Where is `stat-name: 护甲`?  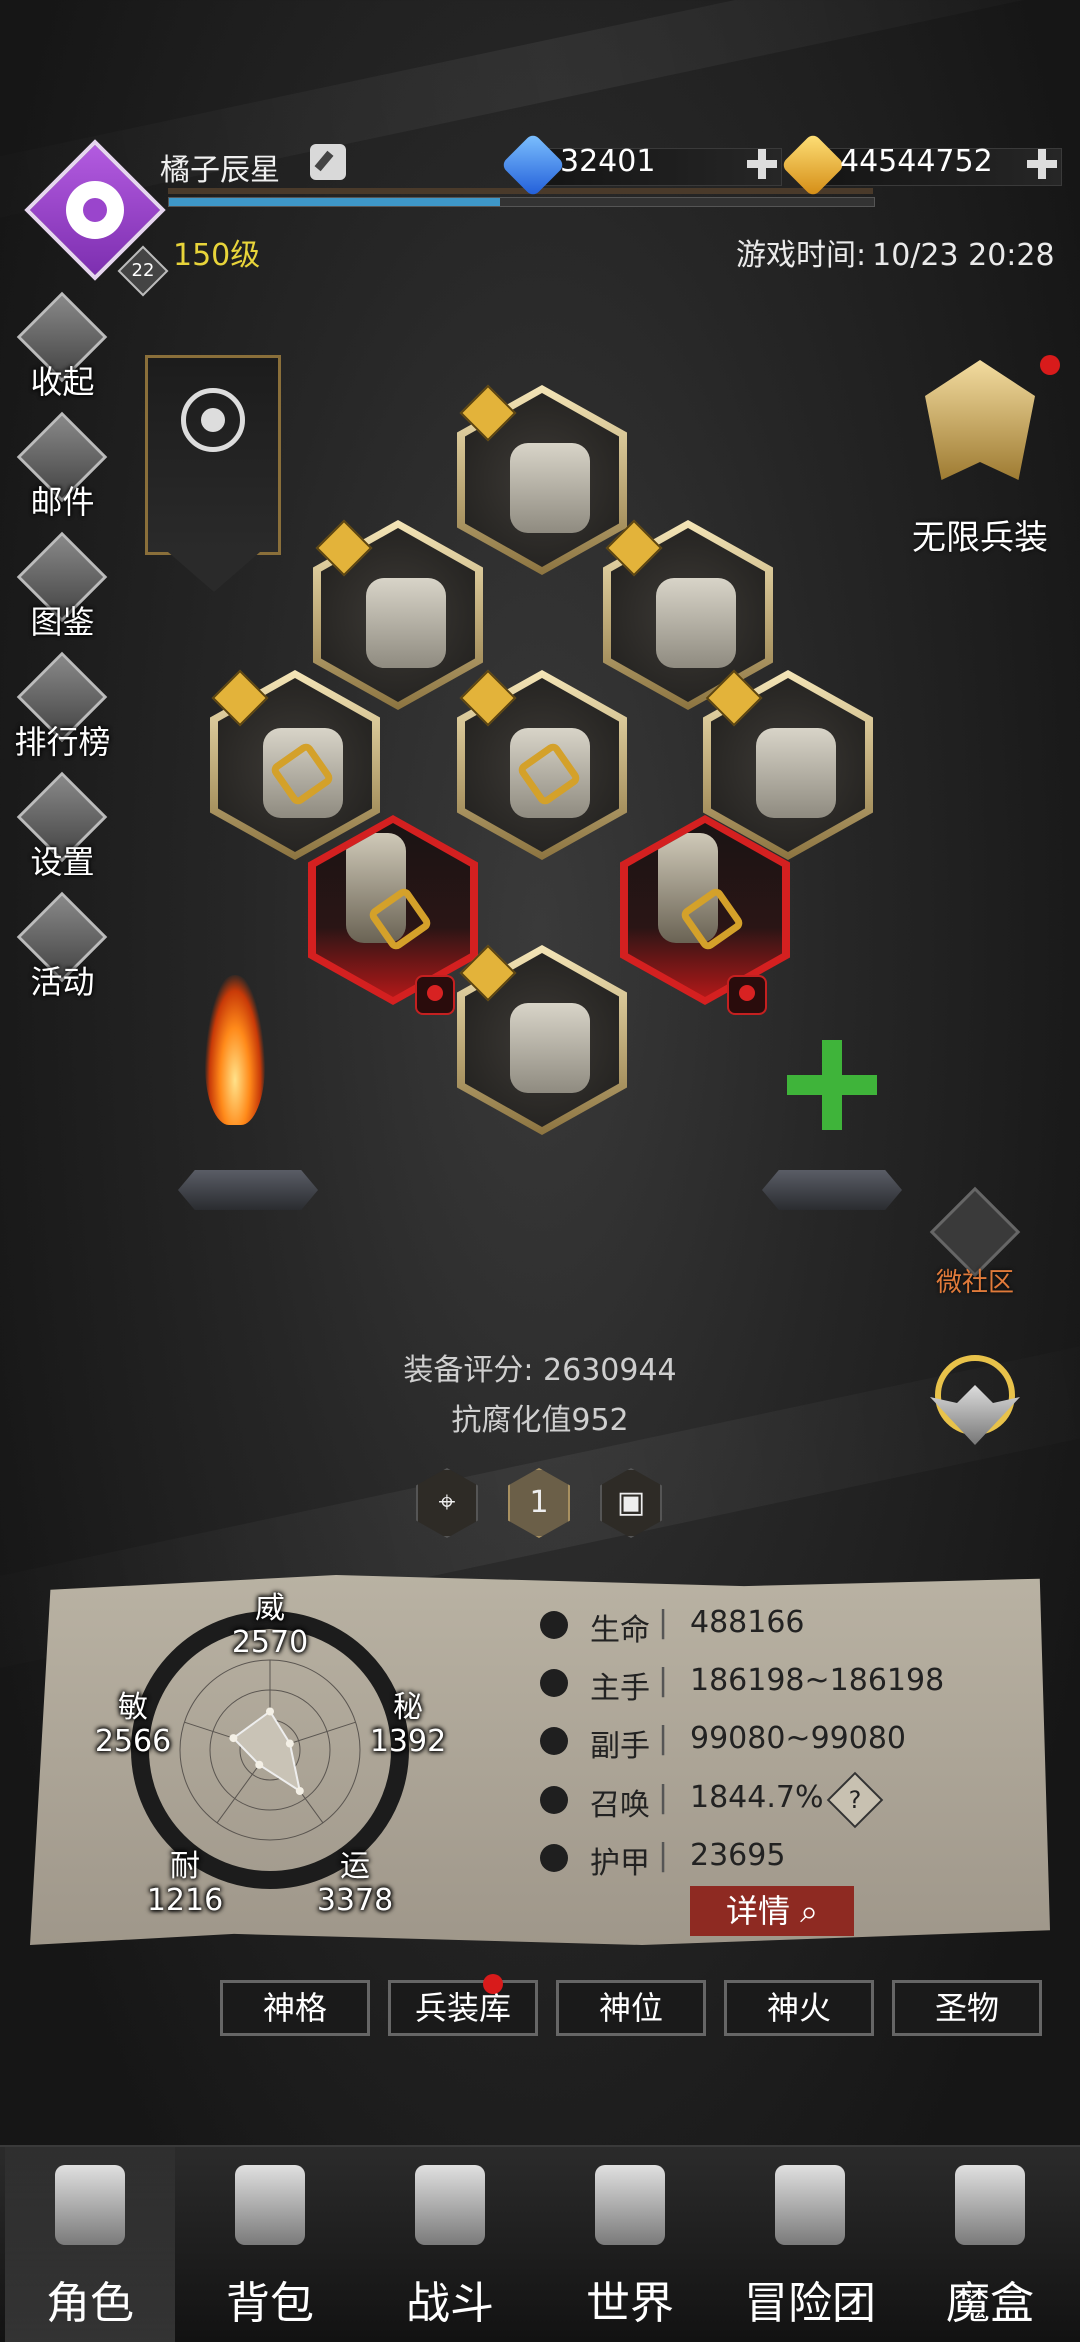 stat-name: 护甲 is located at coordinates (620, 1863).